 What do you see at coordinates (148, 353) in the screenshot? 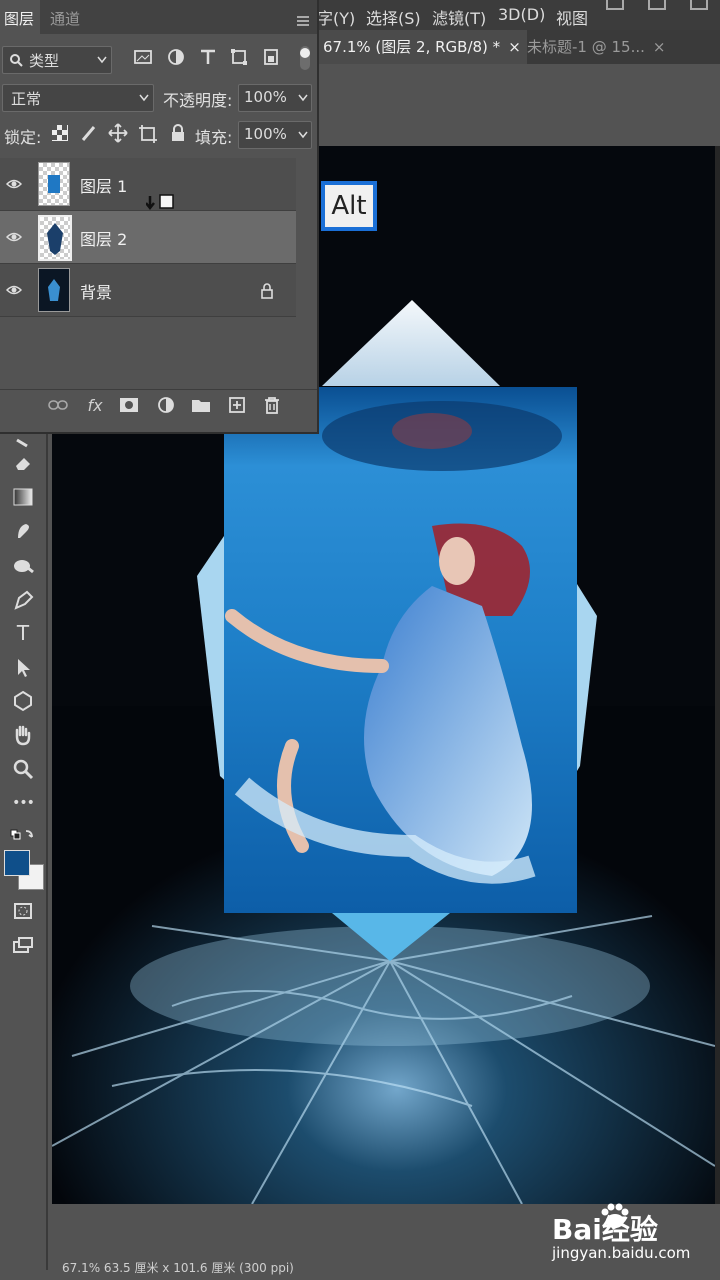
I see `layers-empty-area` at bounding box center [148, 353].